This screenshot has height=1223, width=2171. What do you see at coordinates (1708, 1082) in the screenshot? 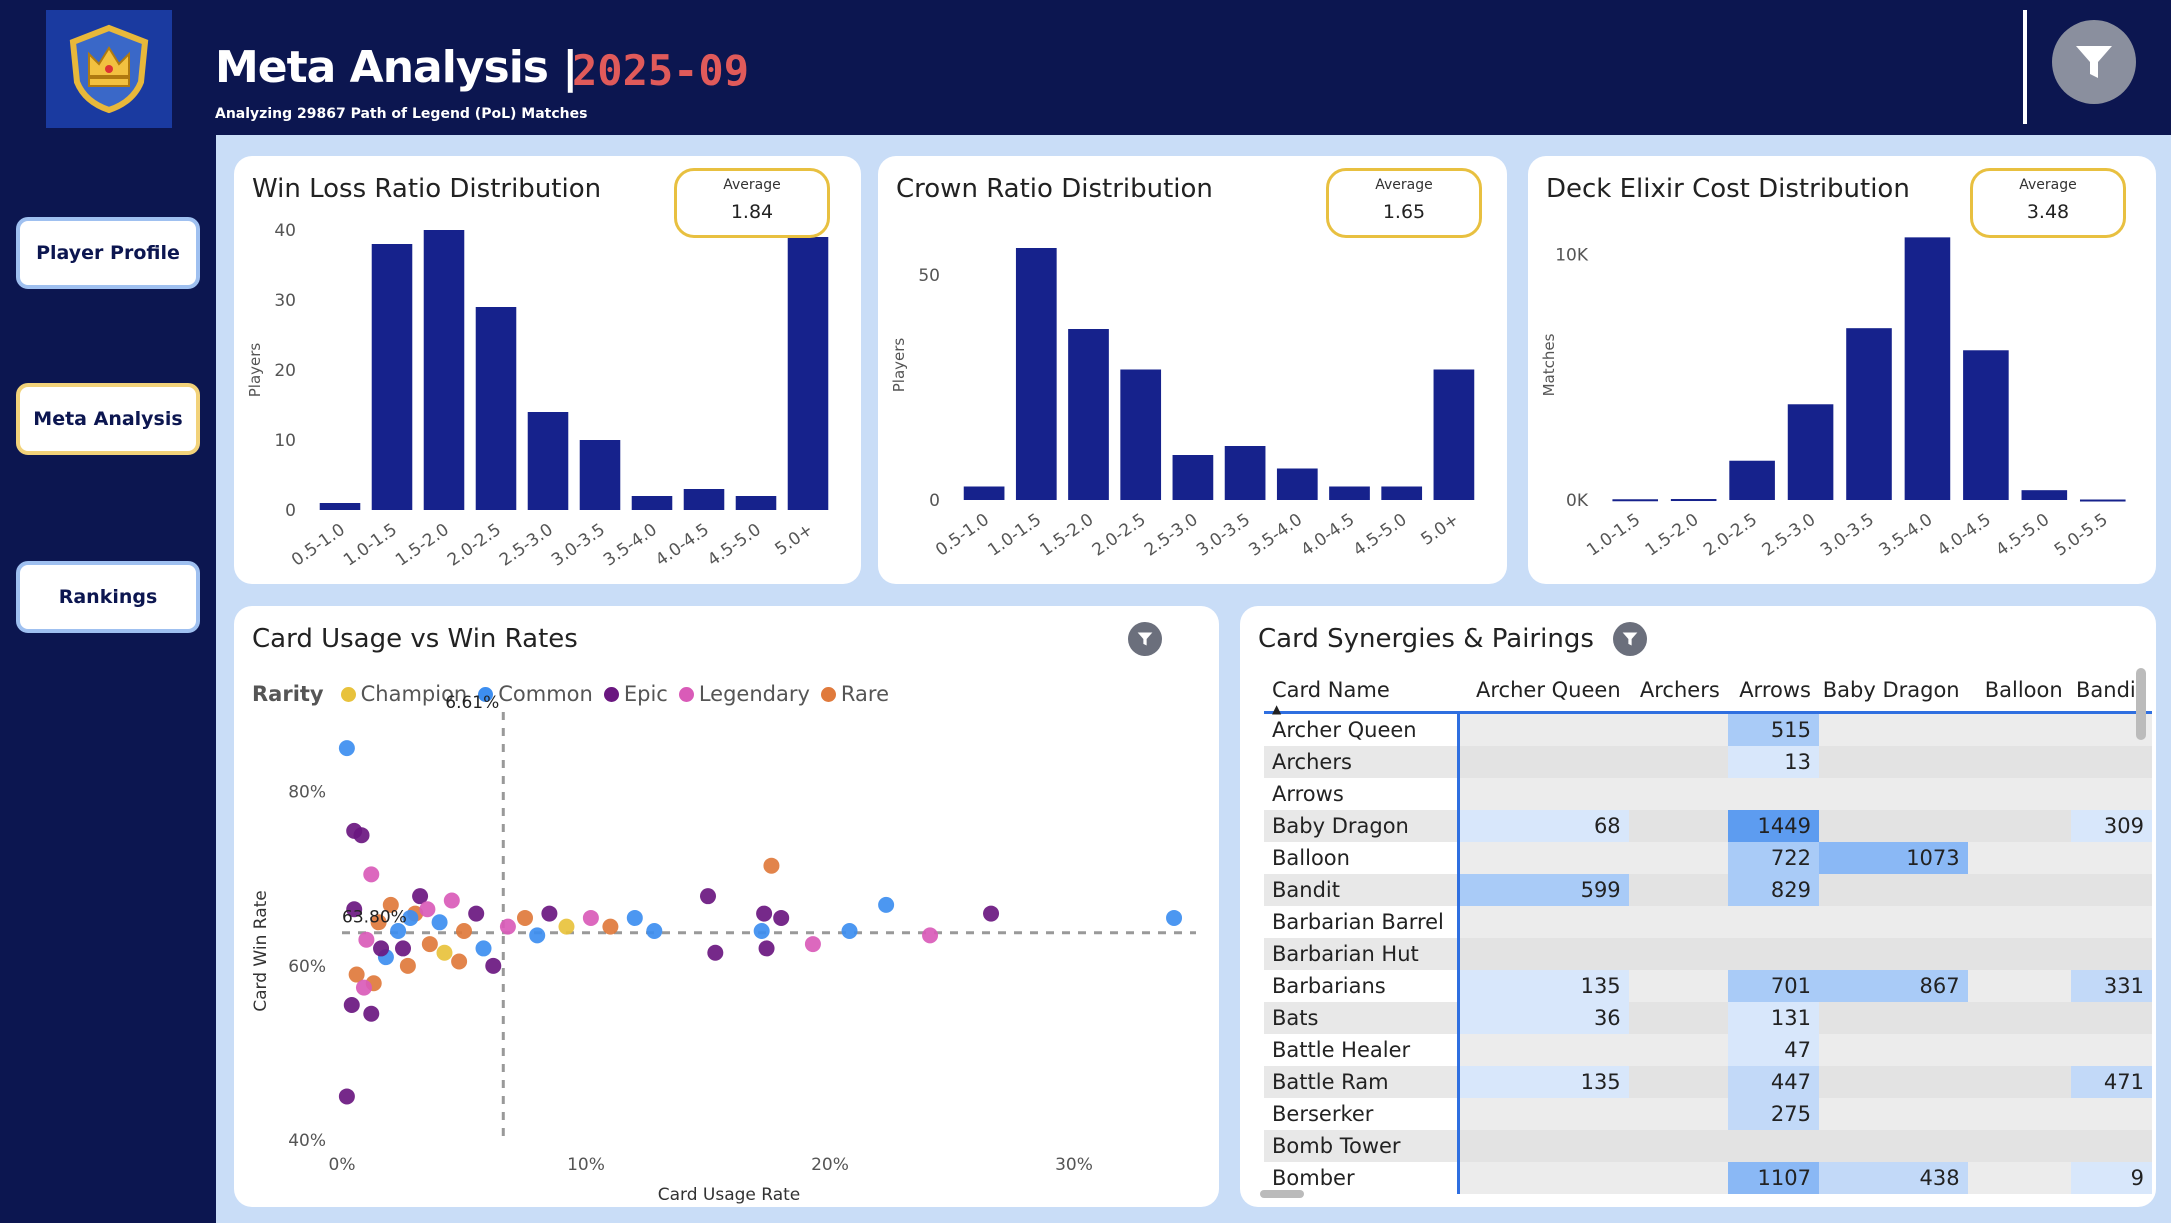
I see `table-row: Battle Ram 135 447 471` at bounding box center [1708, 1082].